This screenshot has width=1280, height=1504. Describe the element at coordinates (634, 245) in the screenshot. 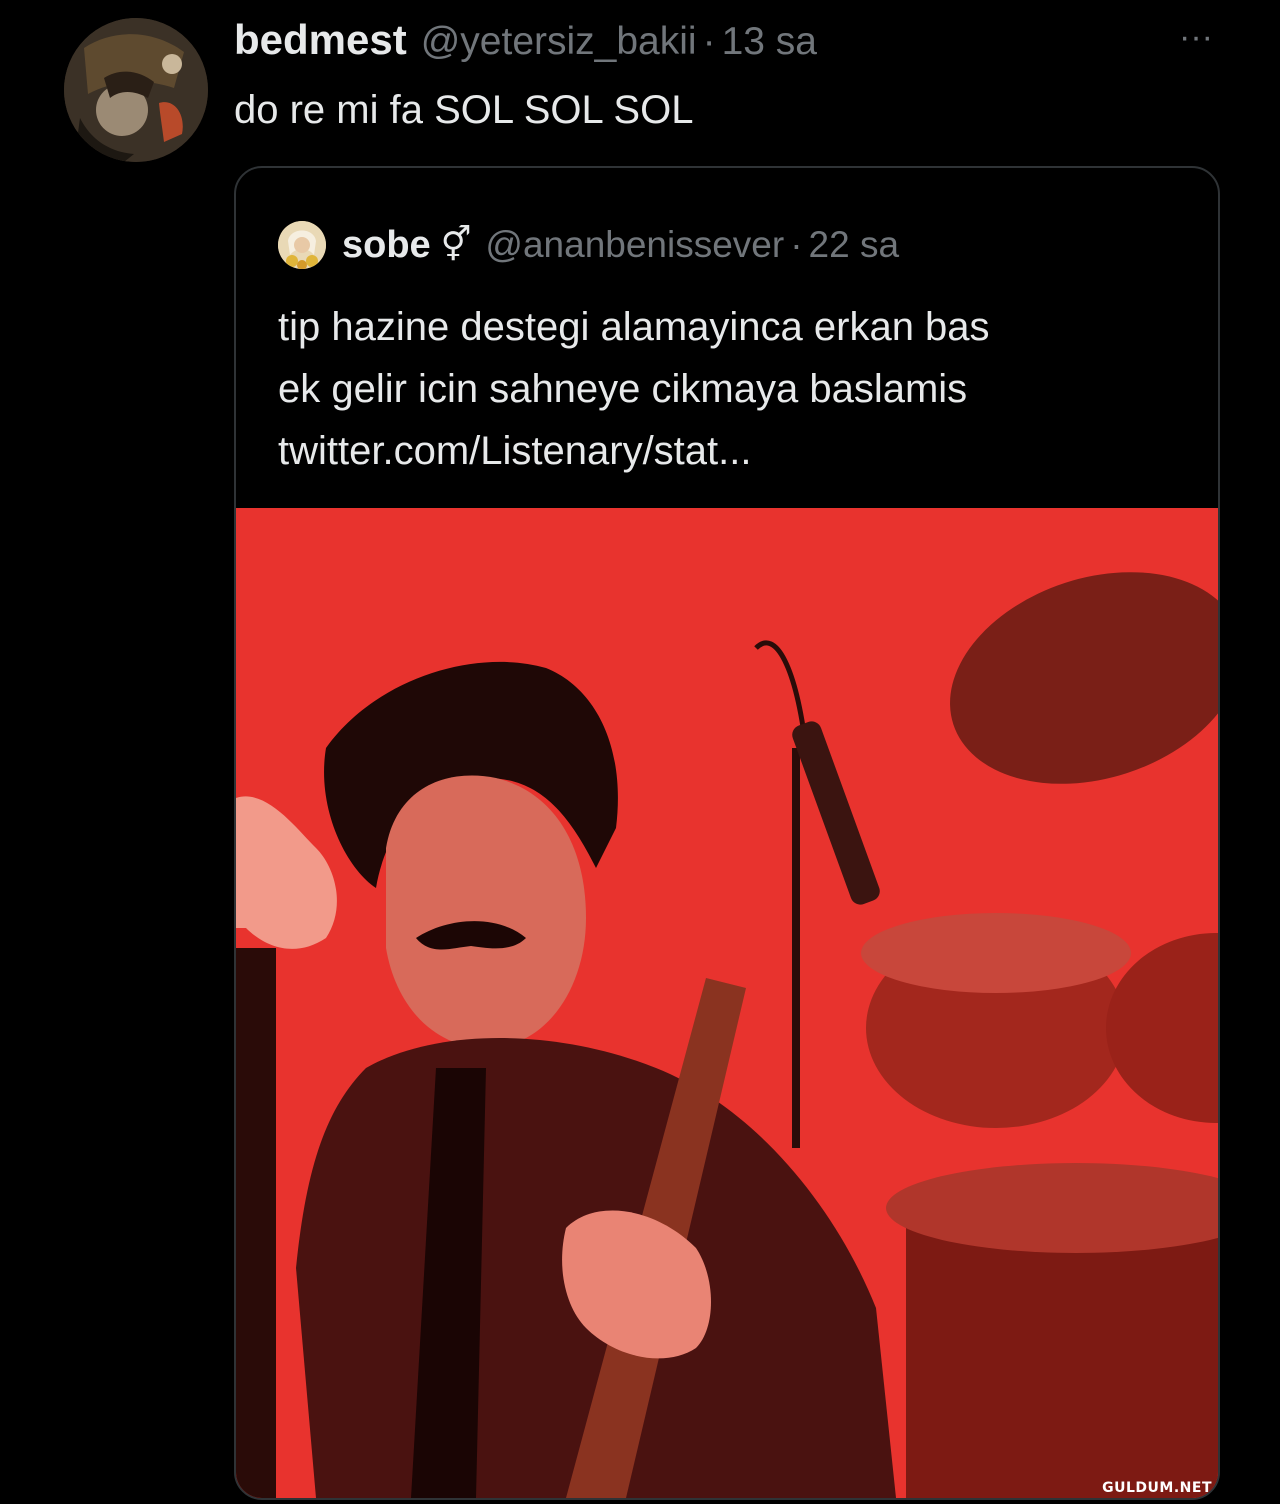

I see `quoted-user-handle: @ananbenissever` at that location.